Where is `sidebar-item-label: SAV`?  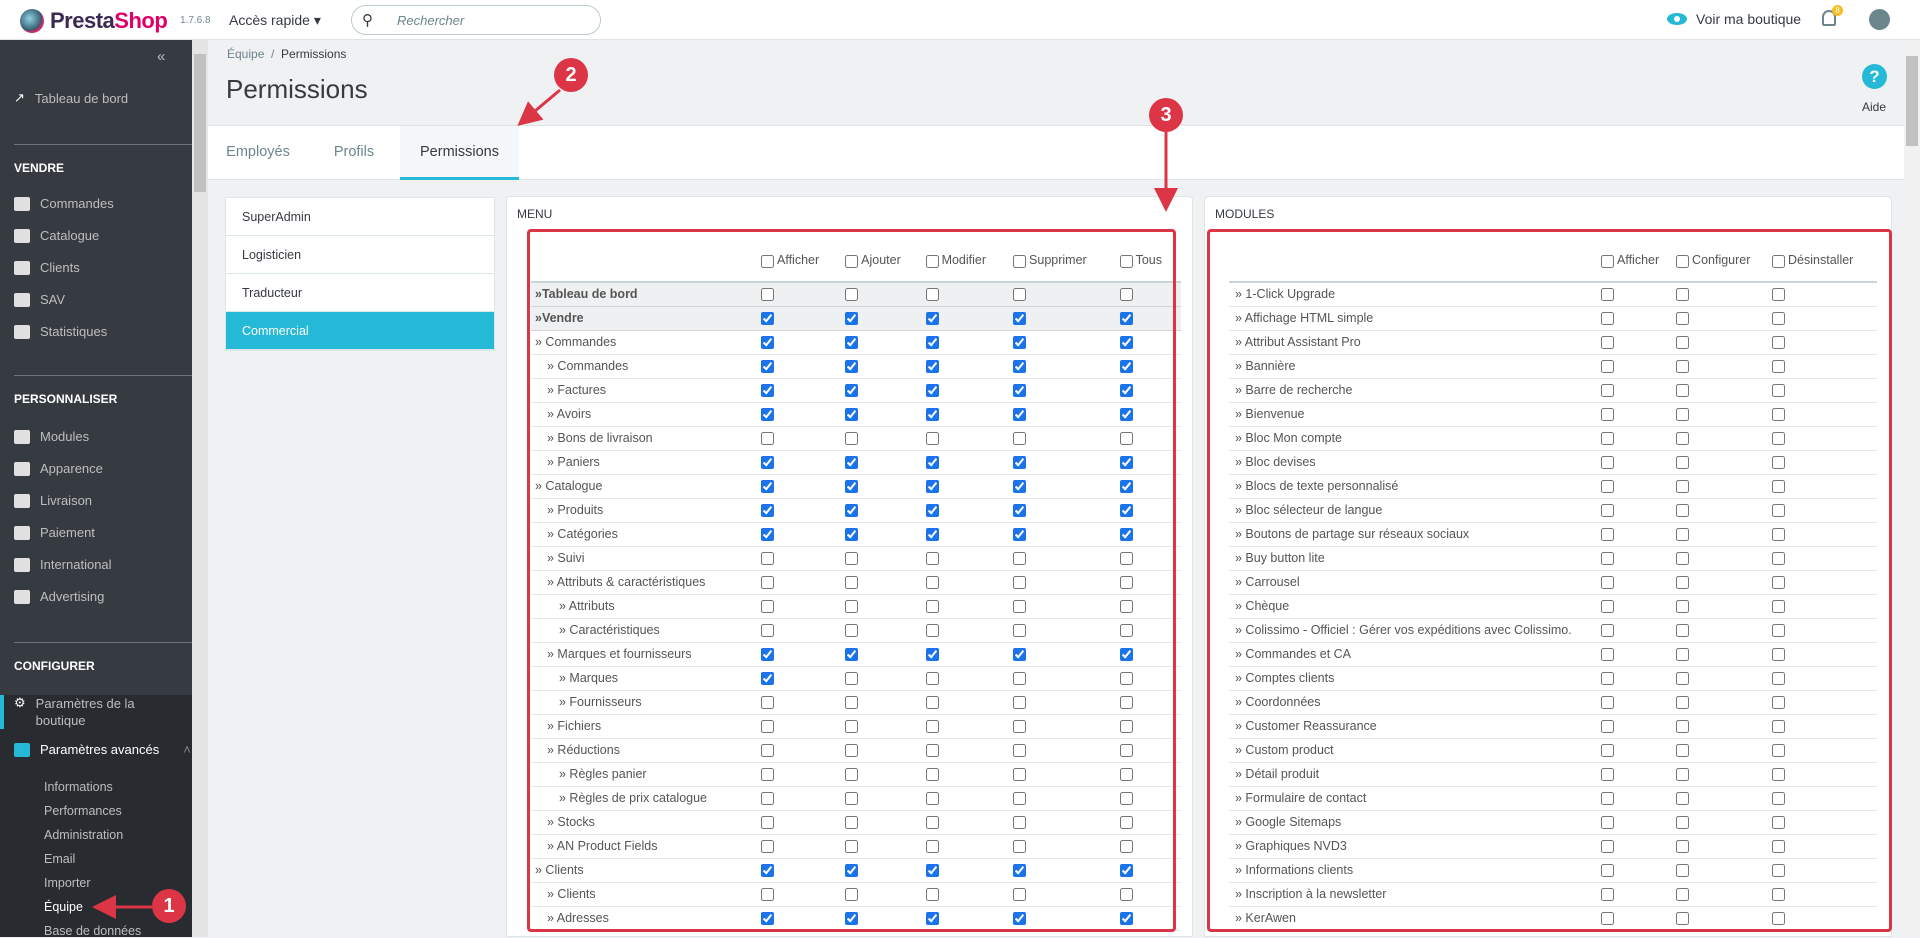
sidebar-item-label: SAV is located at coordinates (53, 299).